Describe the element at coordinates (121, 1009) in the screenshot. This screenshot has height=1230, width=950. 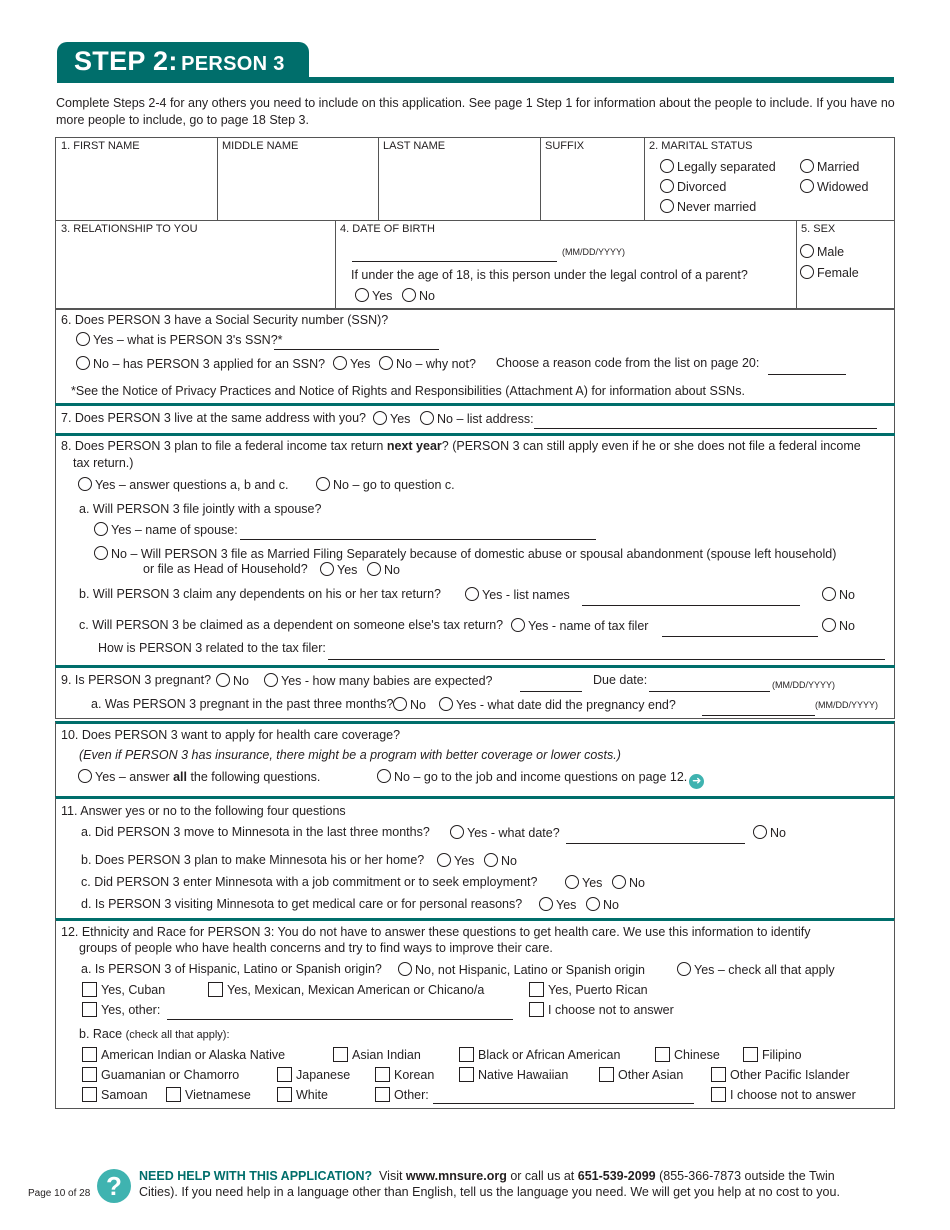
I see `hispanic-other: Yes, other:` at that location.